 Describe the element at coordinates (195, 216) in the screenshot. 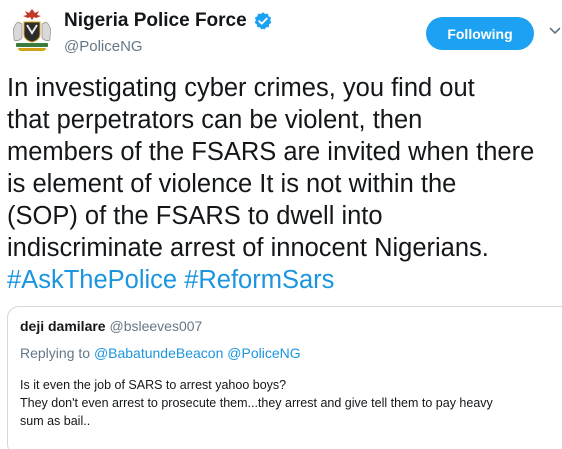

I see `tweet-line: (SOP) of the FSARS to dwell into` at that location.